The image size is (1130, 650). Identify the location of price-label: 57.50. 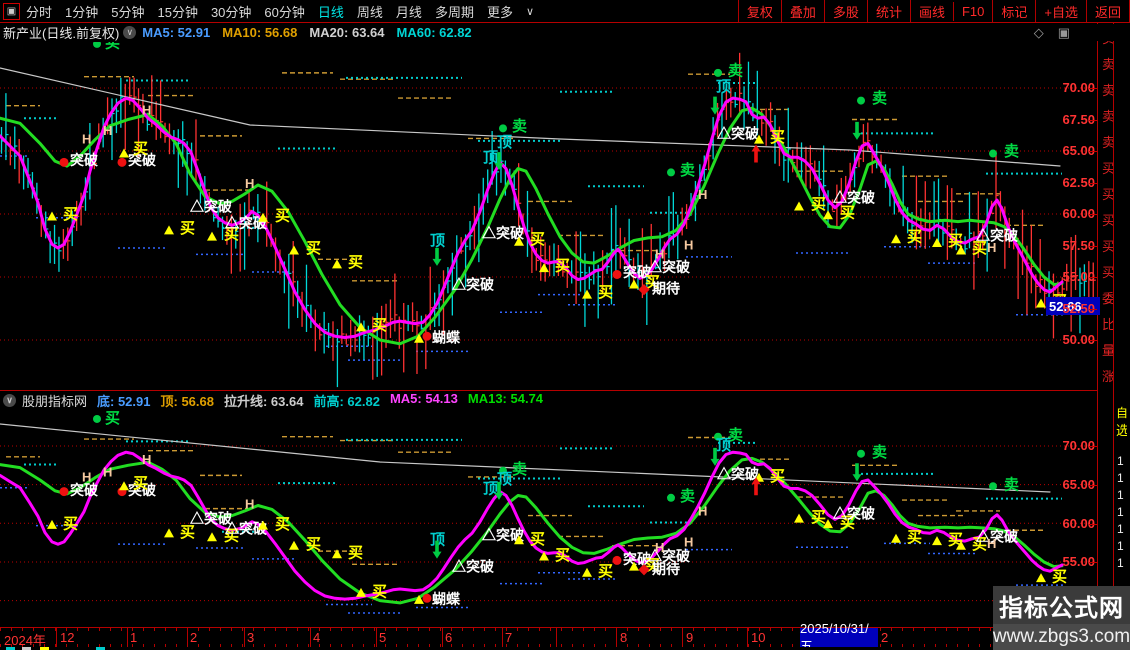
(1078, 245).